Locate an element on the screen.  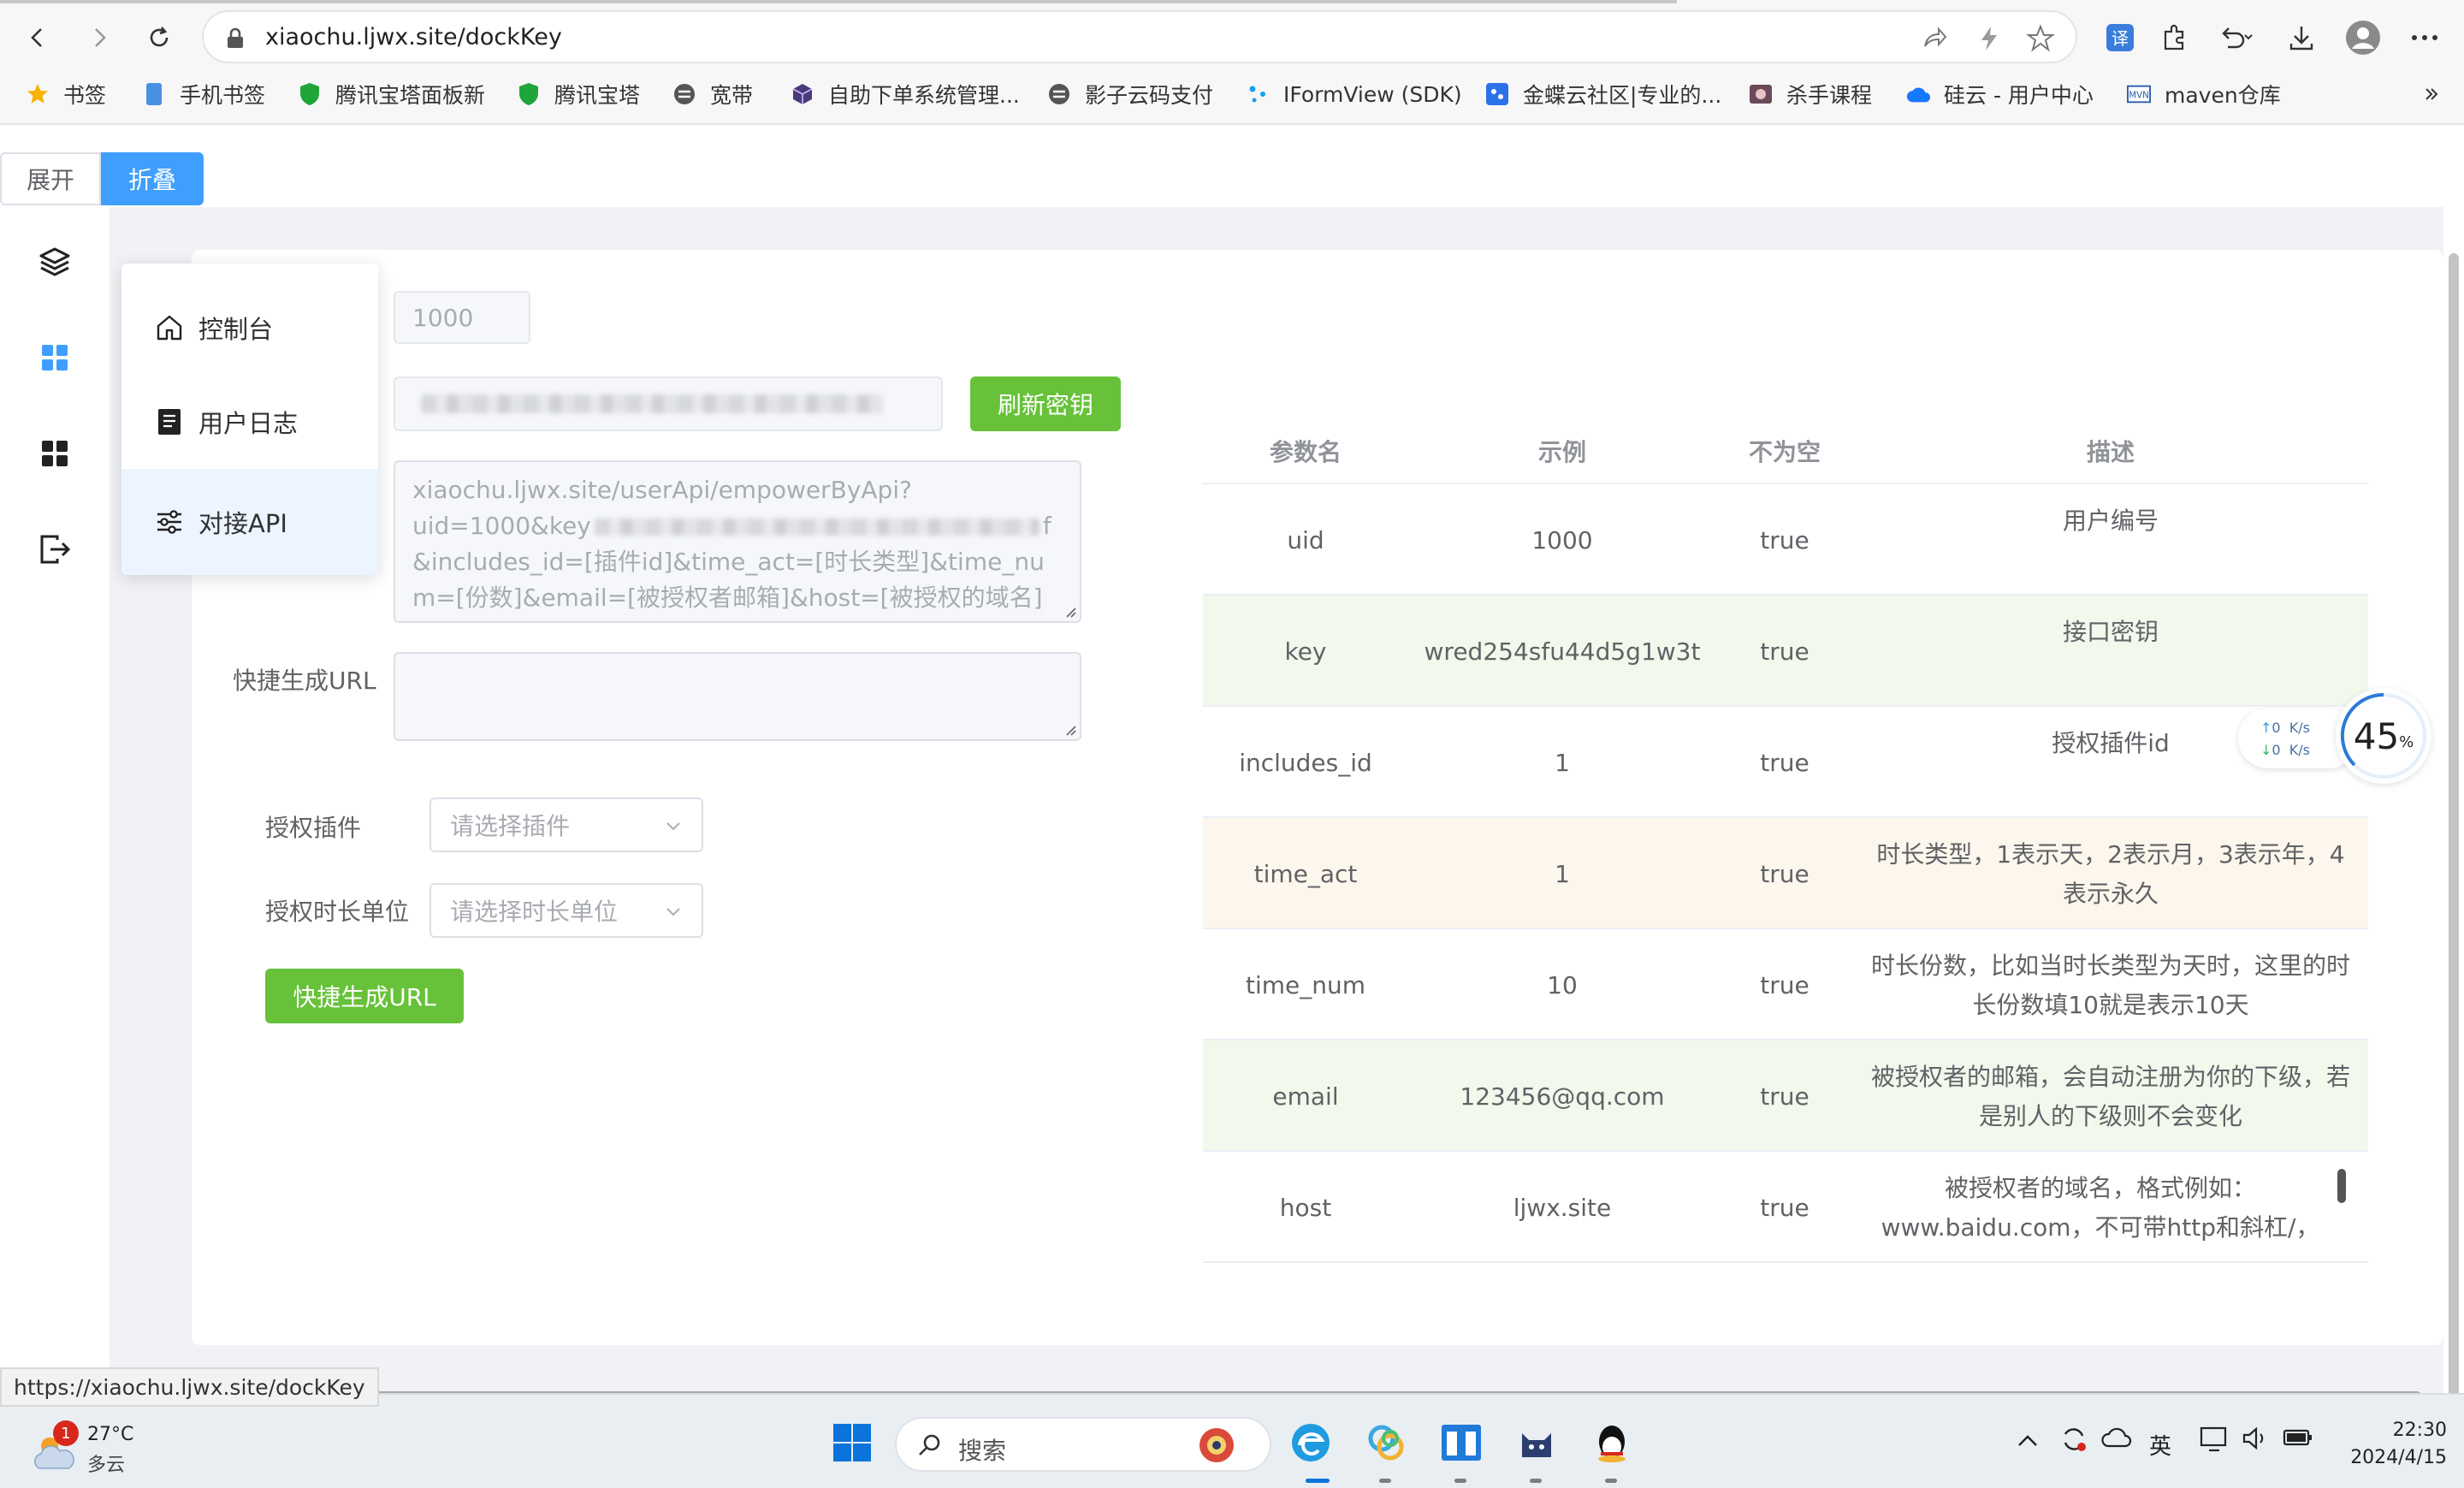
running-indicator is located at coordinates (1611, 1481).